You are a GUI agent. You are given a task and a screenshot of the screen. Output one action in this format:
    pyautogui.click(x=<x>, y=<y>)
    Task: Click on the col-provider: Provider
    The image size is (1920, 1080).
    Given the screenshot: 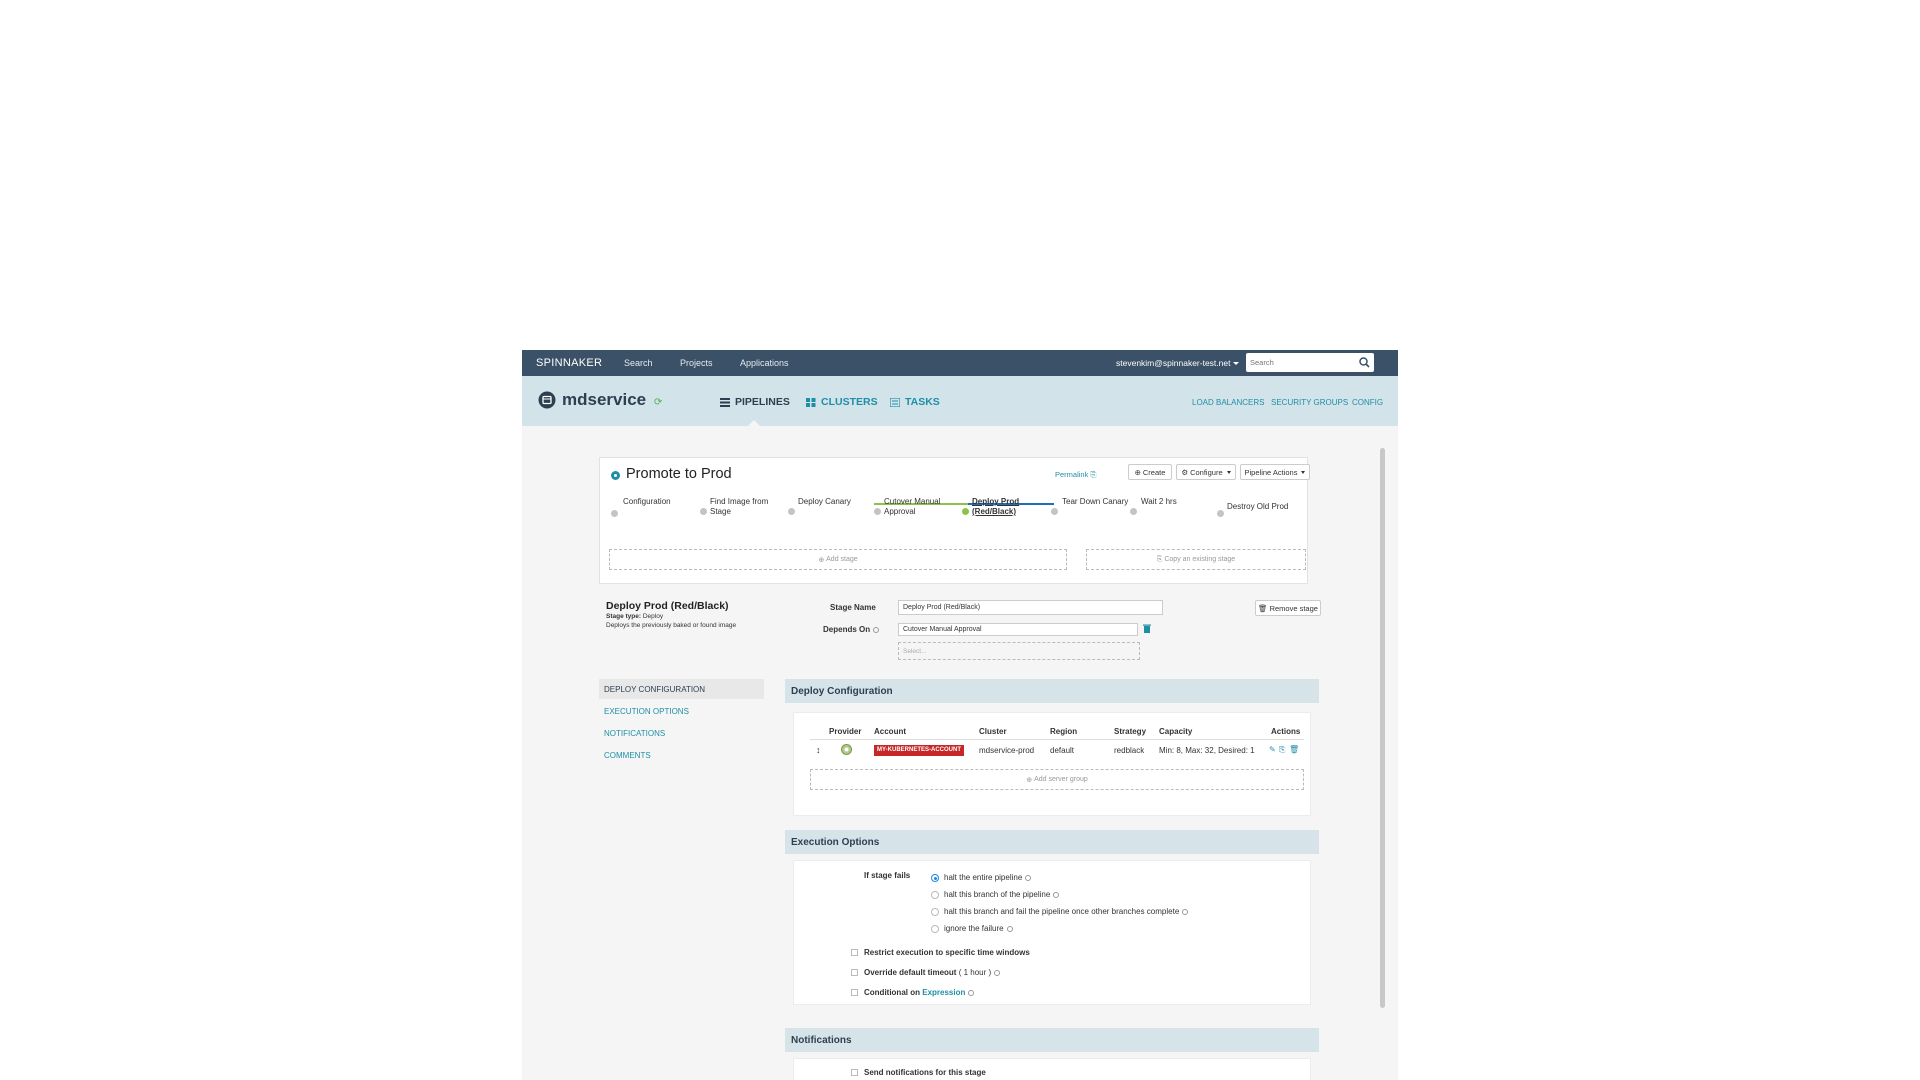 What is the action you would take?
    pyautogui.click(x=845, y=731)
    